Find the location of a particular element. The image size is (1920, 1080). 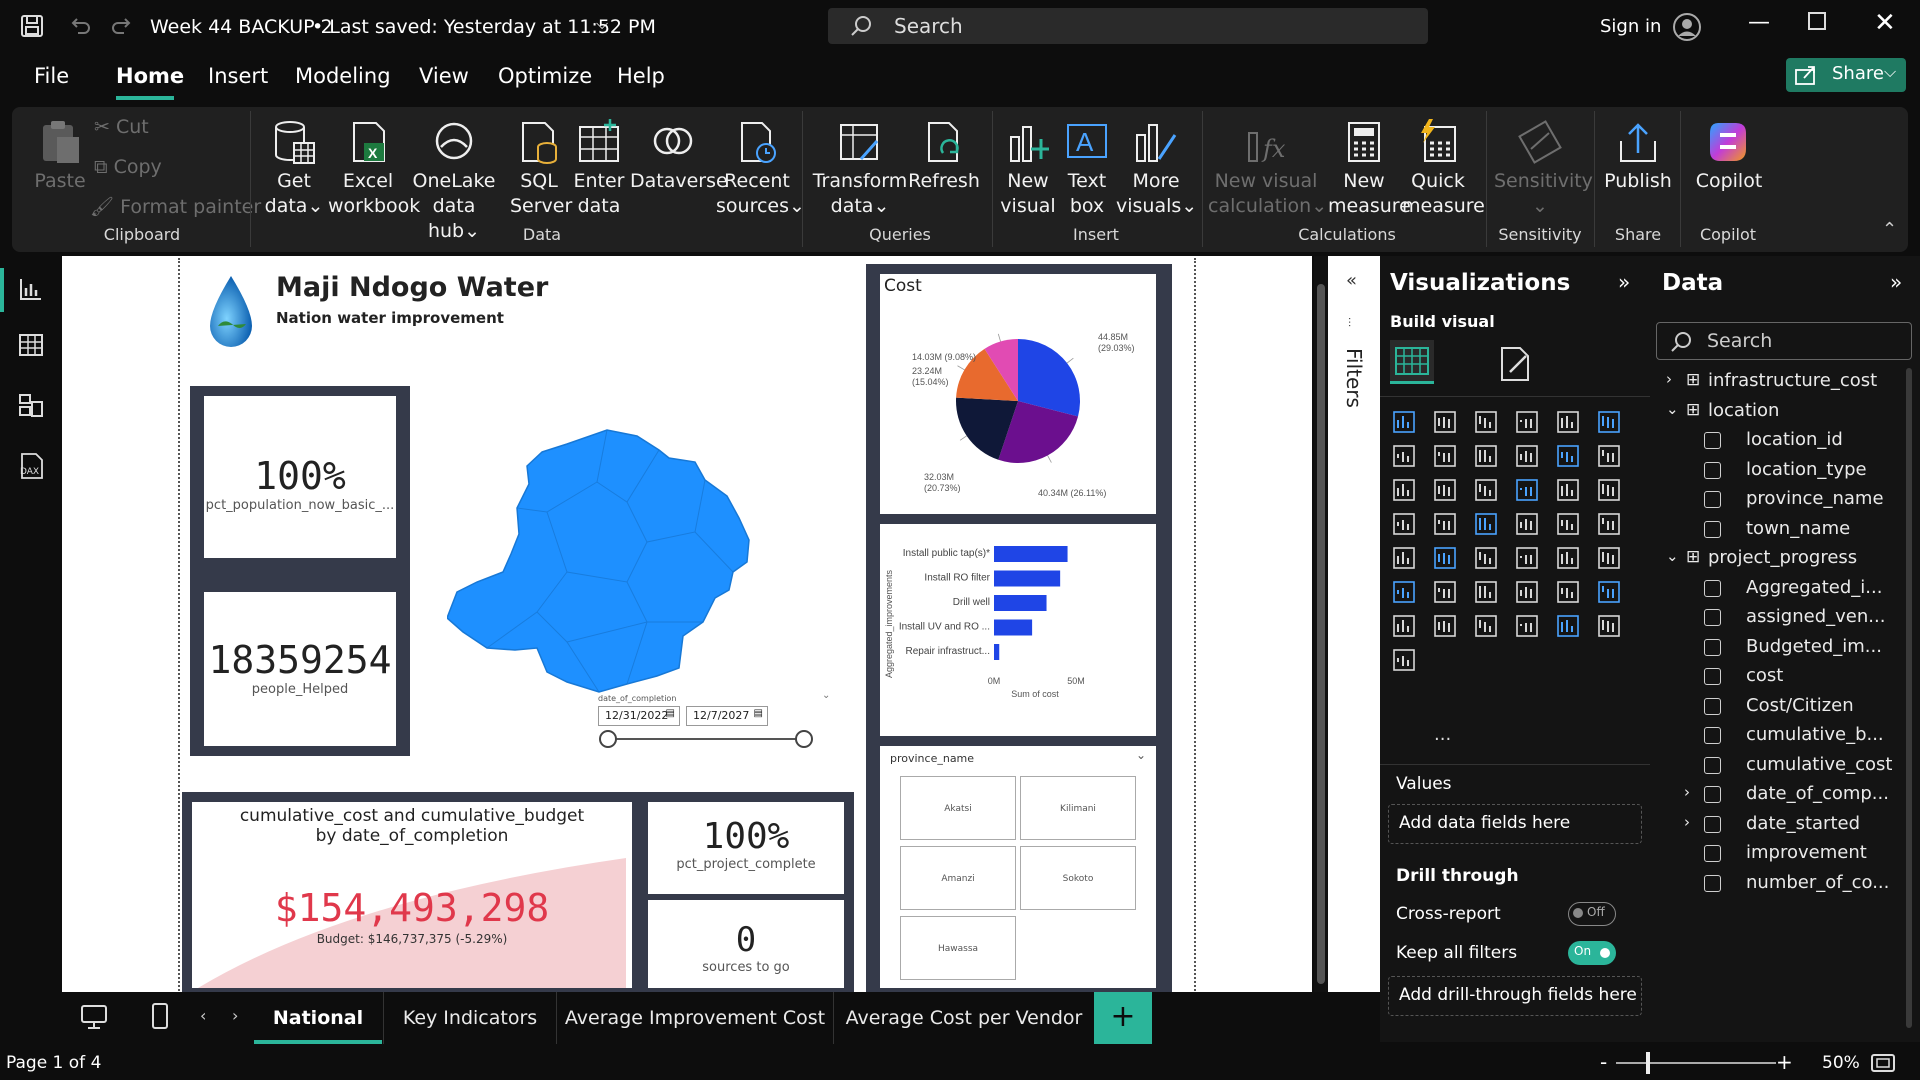

kpi-icon is located at coordinates (1487, 559).